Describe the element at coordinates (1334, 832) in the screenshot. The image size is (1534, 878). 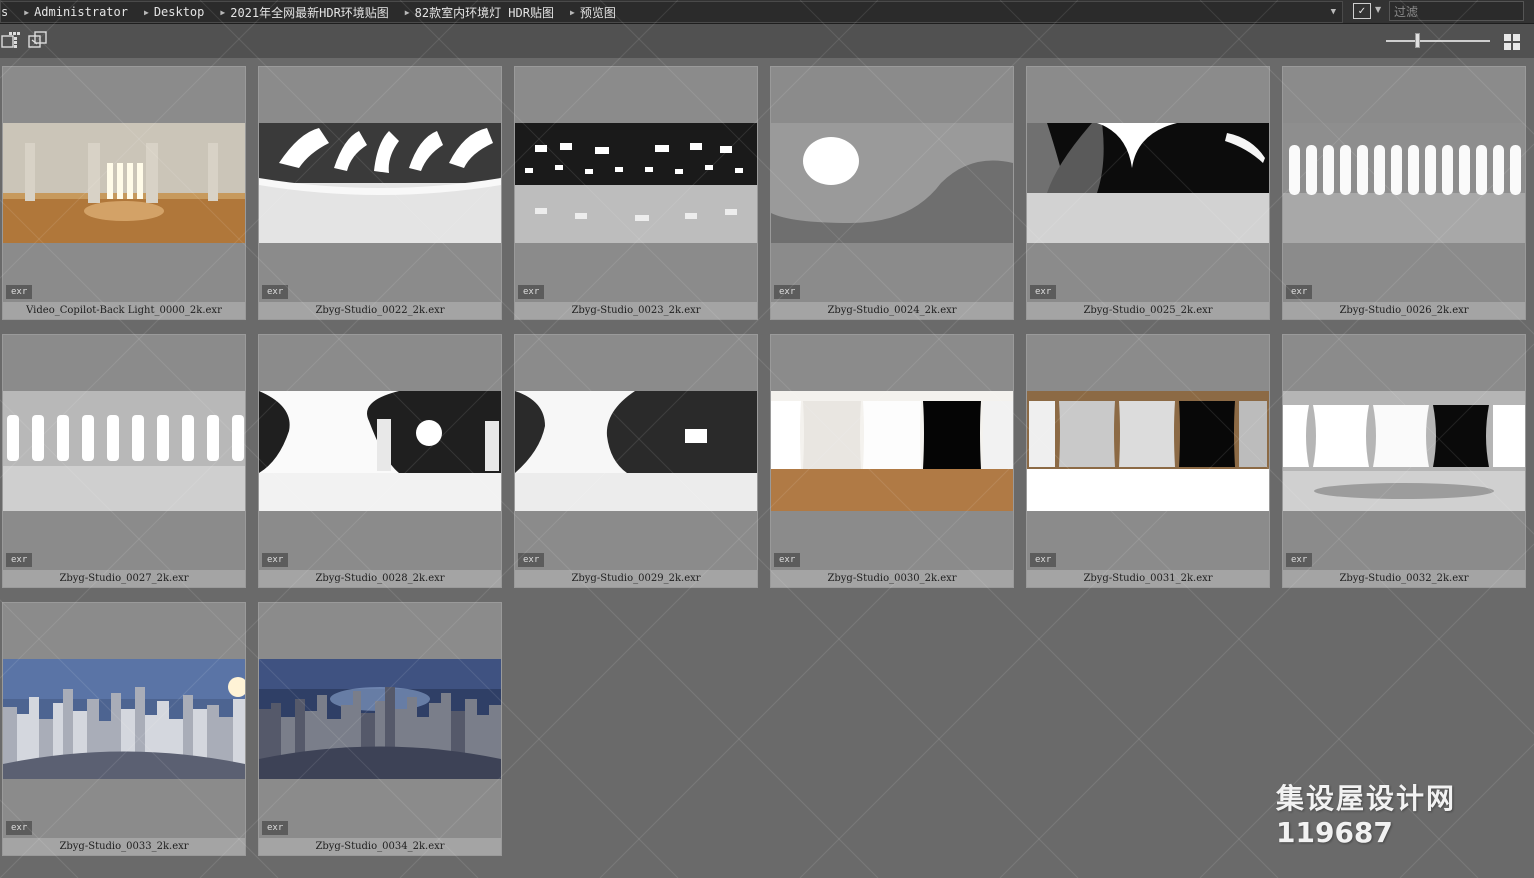
I see `watermark-id: 119687` at that location.